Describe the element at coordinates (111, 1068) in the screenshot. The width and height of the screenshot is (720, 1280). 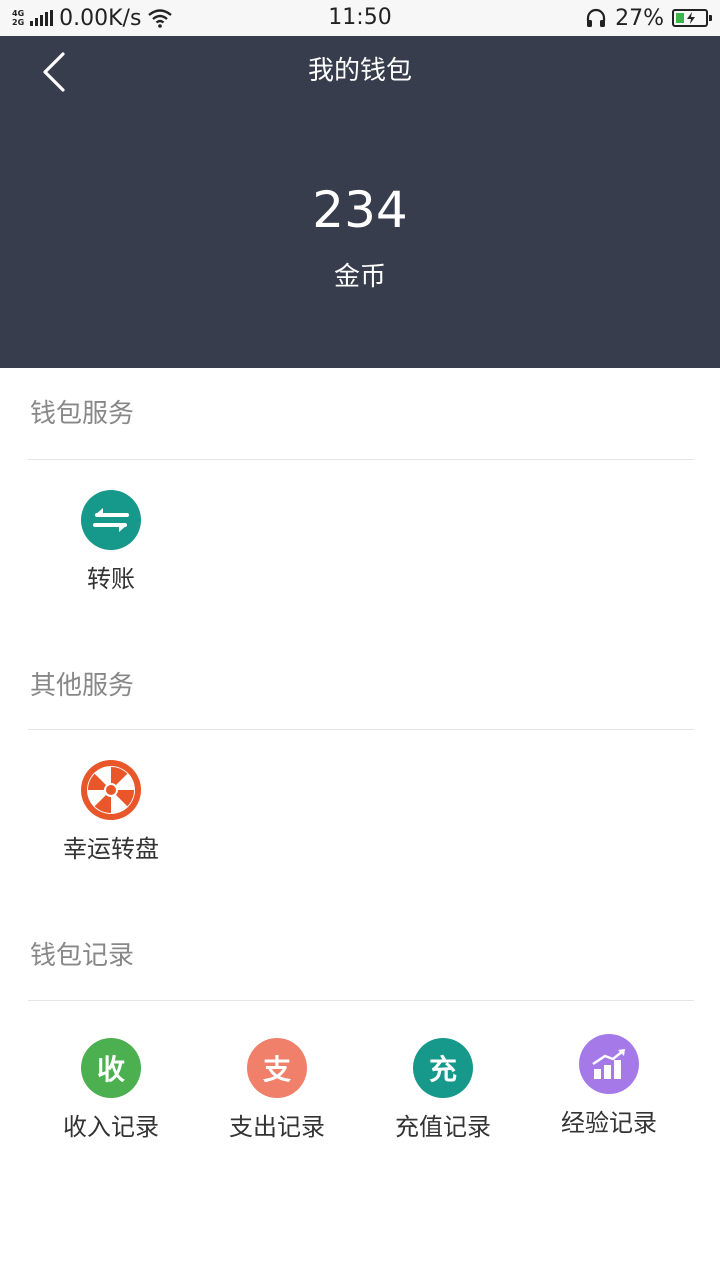
I see `income-icon: 收` at that location.